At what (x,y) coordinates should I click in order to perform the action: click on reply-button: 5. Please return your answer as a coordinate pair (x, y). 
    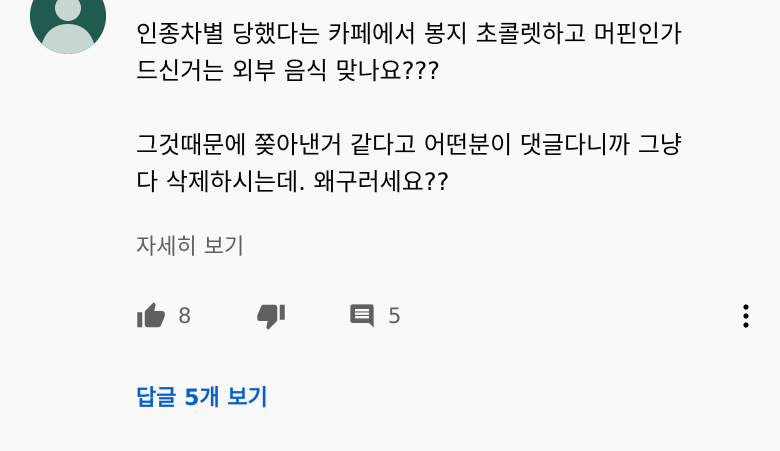
    Looking at the image, I should click on (374, 316).